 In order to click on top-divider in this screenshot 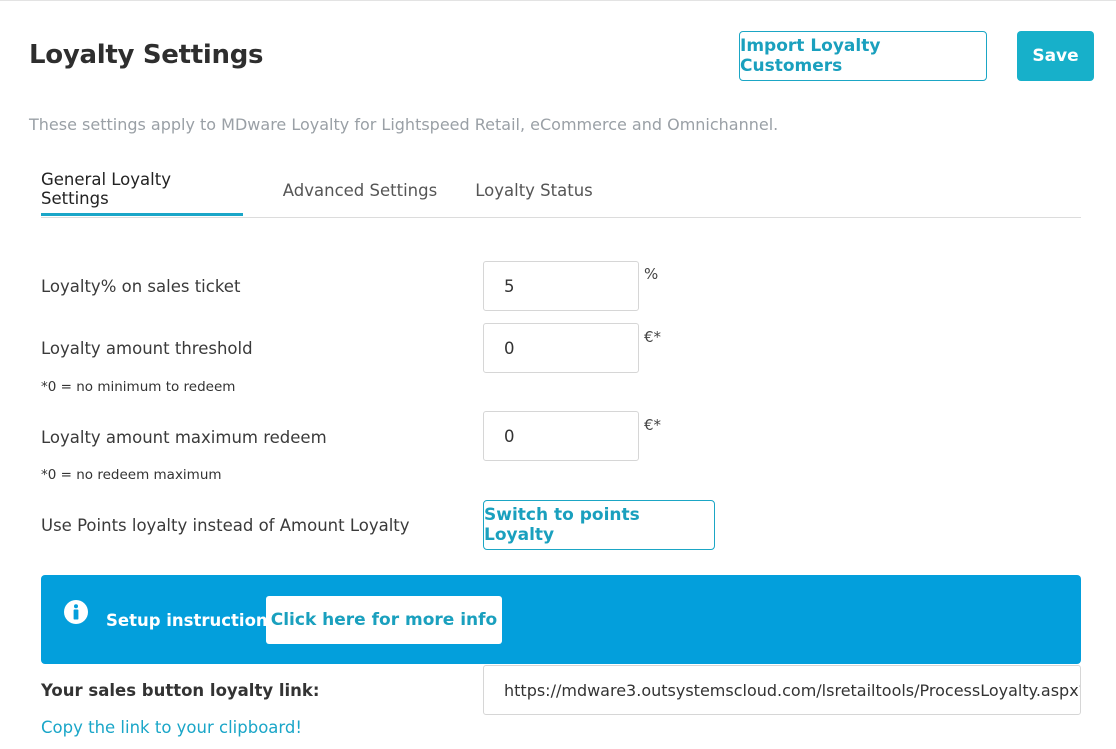, I will do `click(558, 0)`.